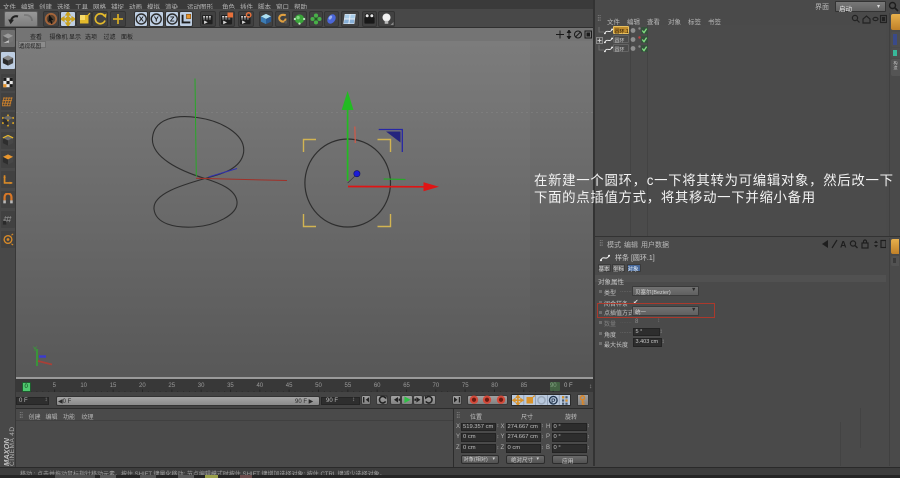  I want to click on svg-text: Z, so click(171, 19).